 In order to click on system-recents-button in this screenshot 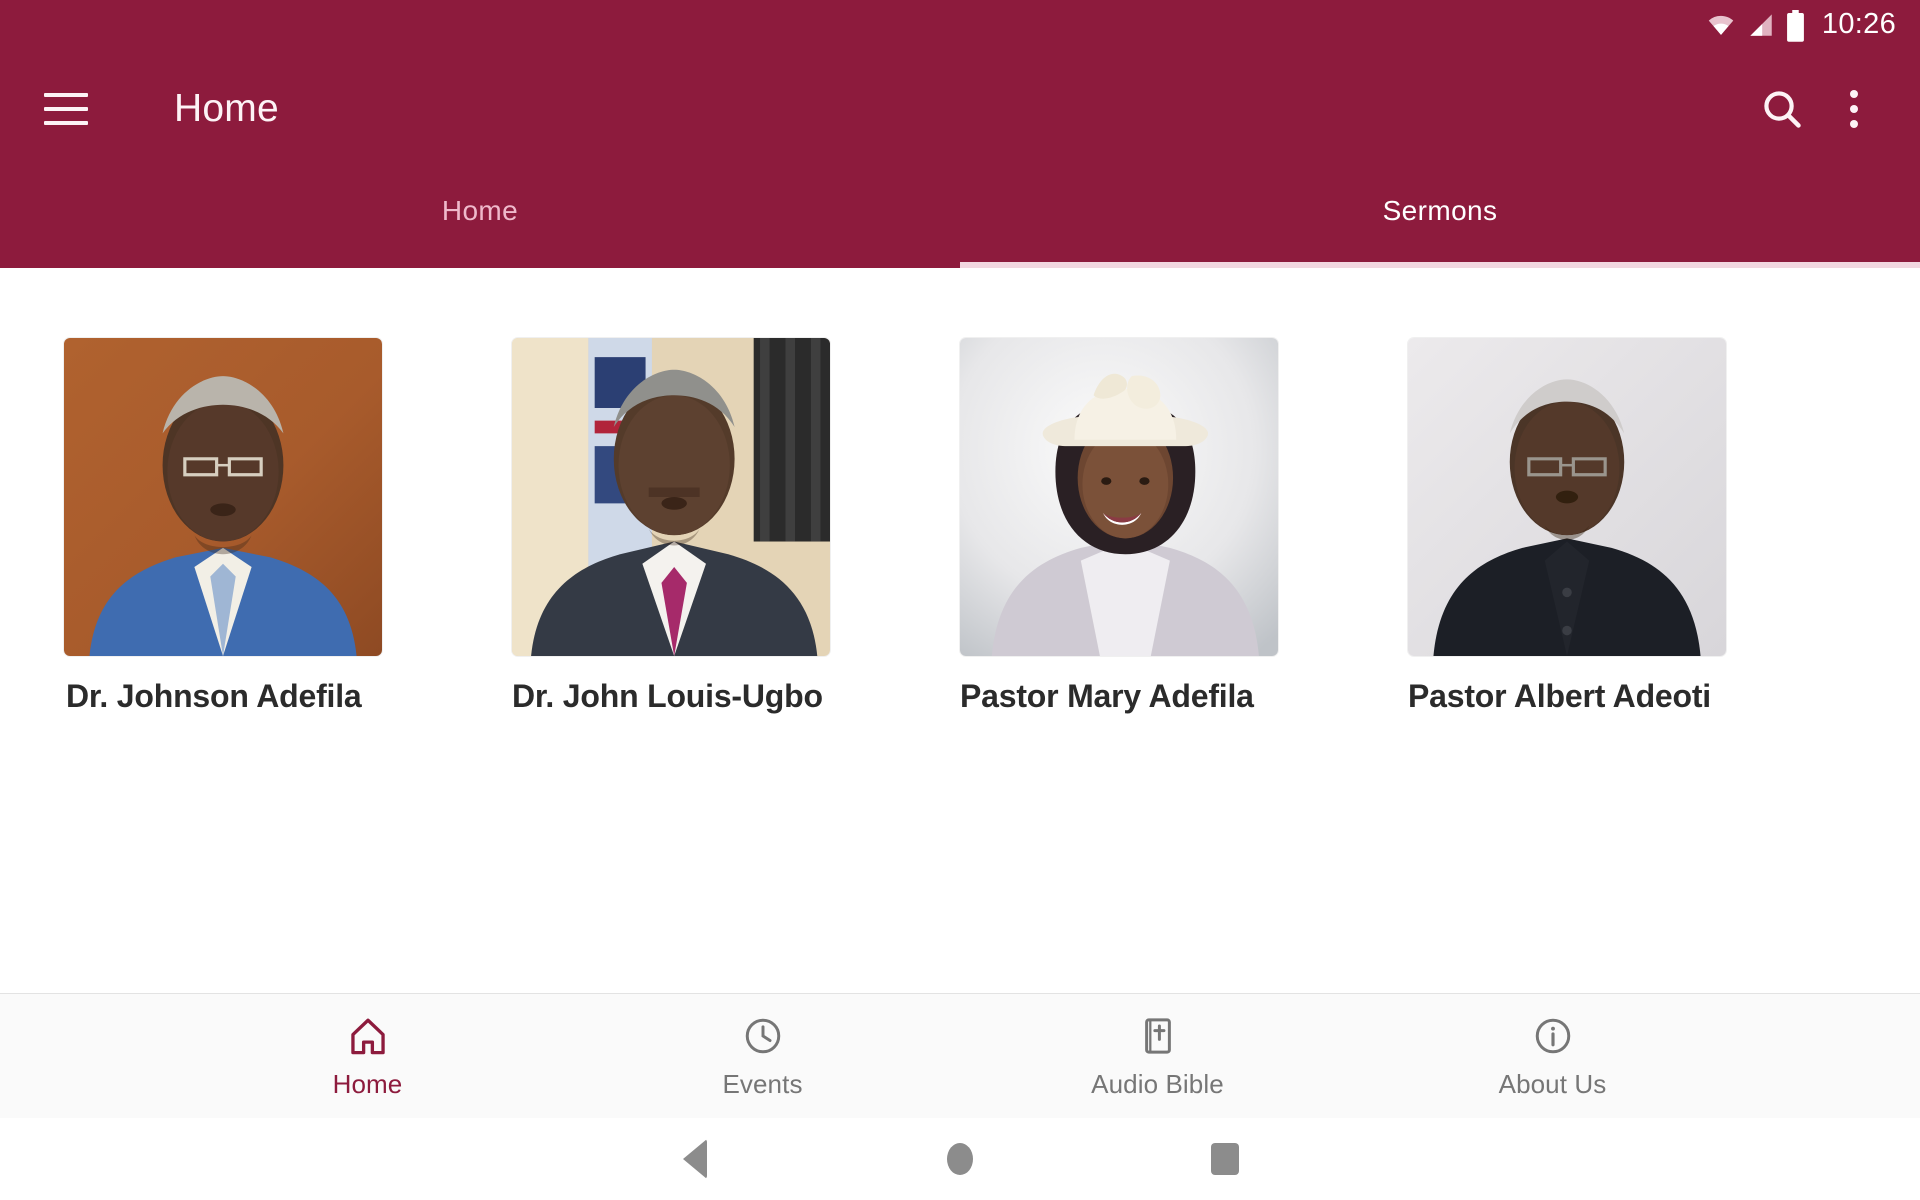, I will do `click(1225, 1159)`.